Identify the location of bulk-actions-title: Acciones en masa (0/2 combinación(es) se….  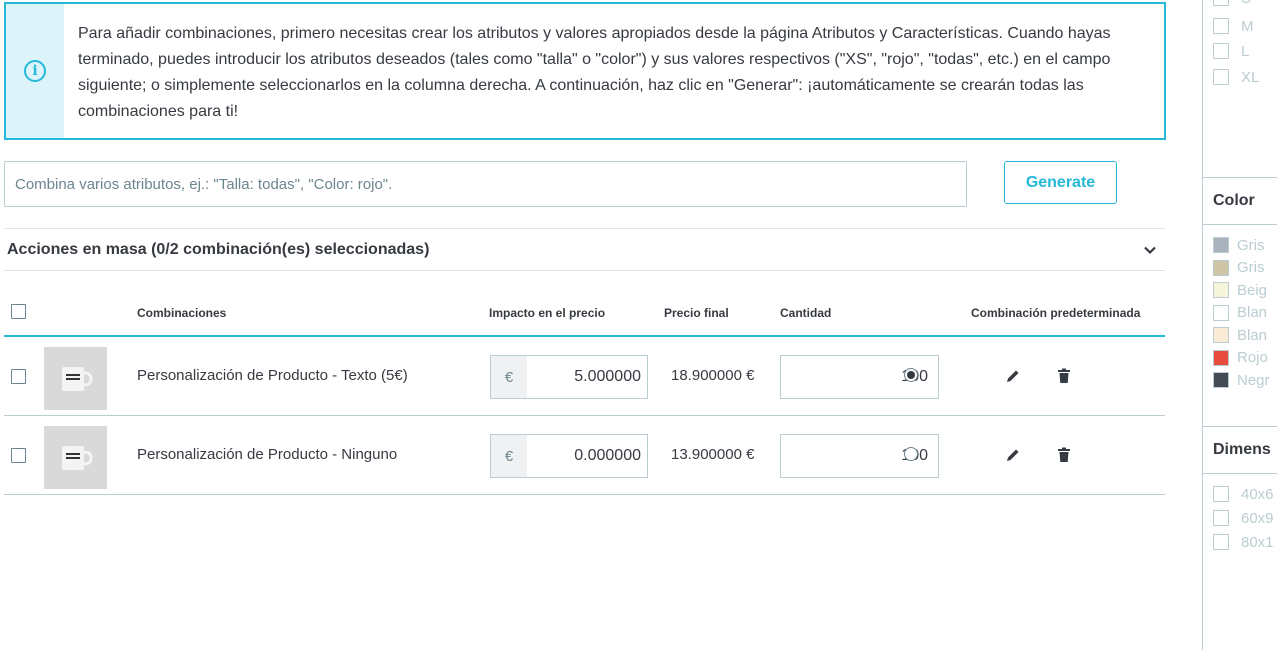
(218, 249).